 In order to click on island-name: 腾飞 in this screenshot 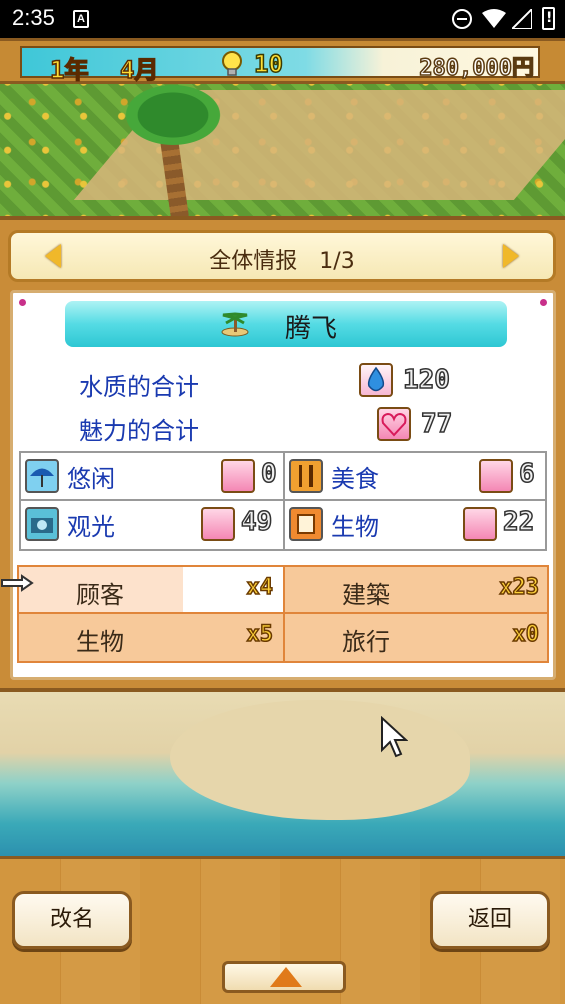, I will do `click(311, 329)`.